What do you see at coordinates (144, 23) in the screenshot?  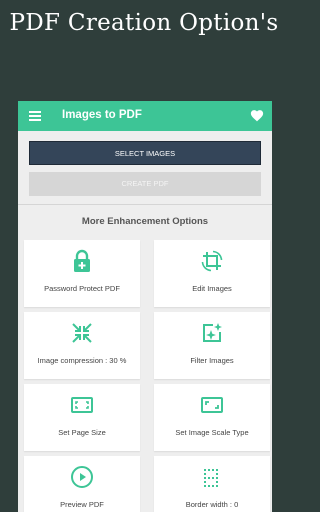 I see `promo-title: PDF Creation Option's` at bounding box center [144, 23].